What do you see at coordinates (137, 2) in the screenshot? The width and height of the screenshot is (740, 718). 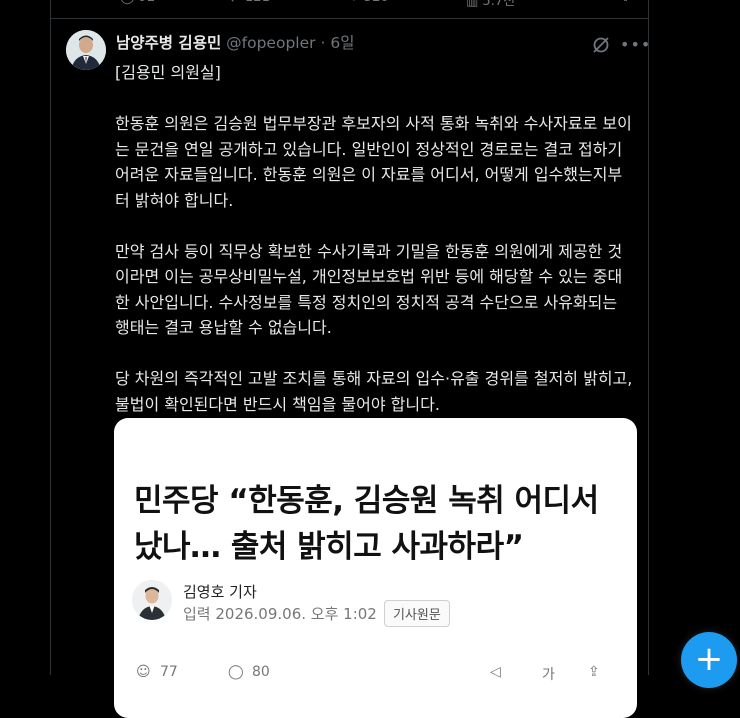 I see `reply-action: ◯ 92` at bounding box center [137, 2].